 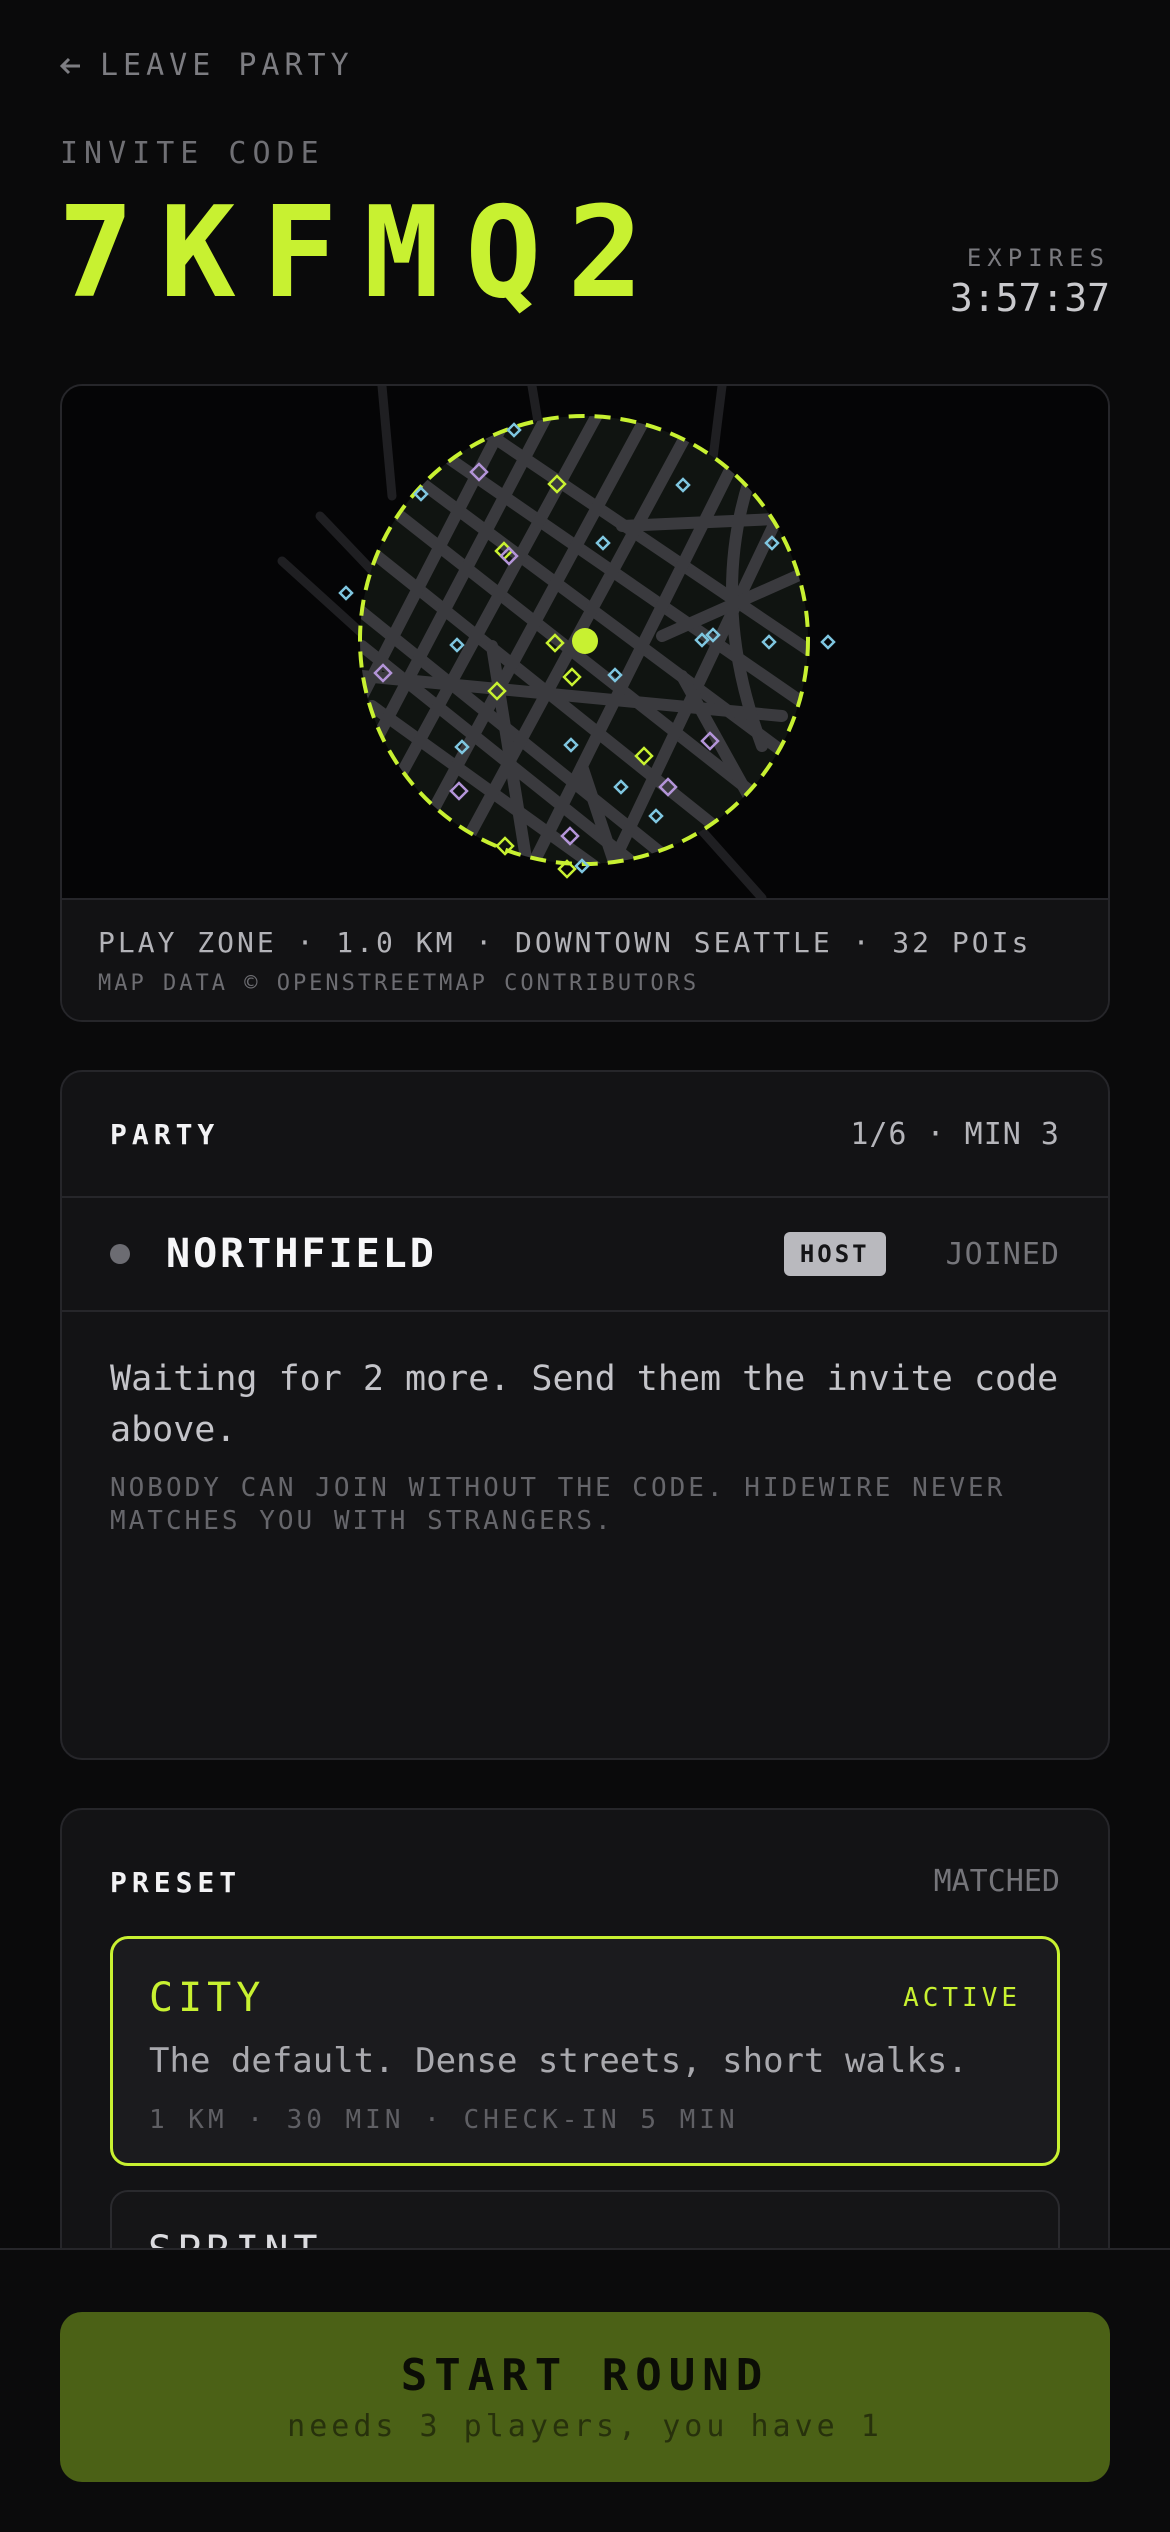 I want to click on leave-party-label: LEAVE PARTY, so click(x=227, y=65).